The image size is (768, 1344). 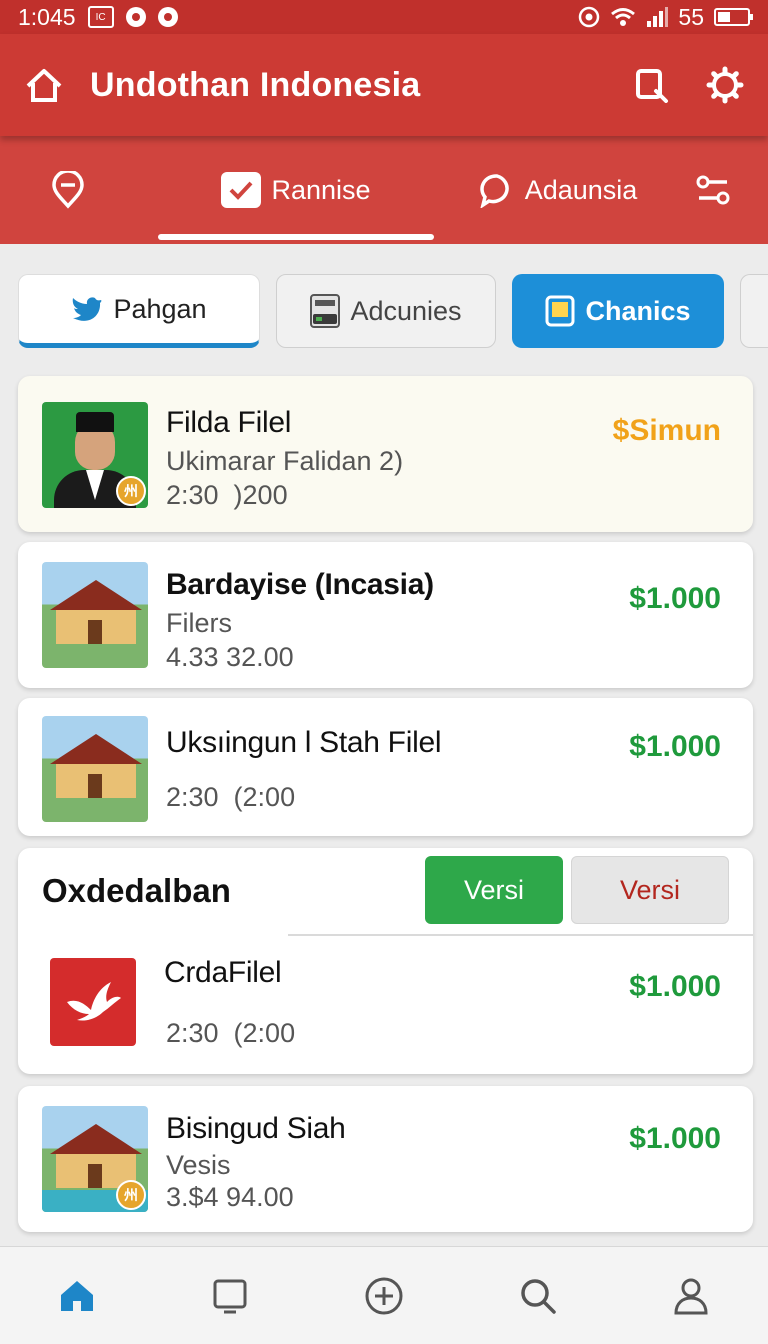 I want to click on list-item: Uksıingun l Stah Filel 2:30 (2:00 $1.000, so click(x=385, y=767).